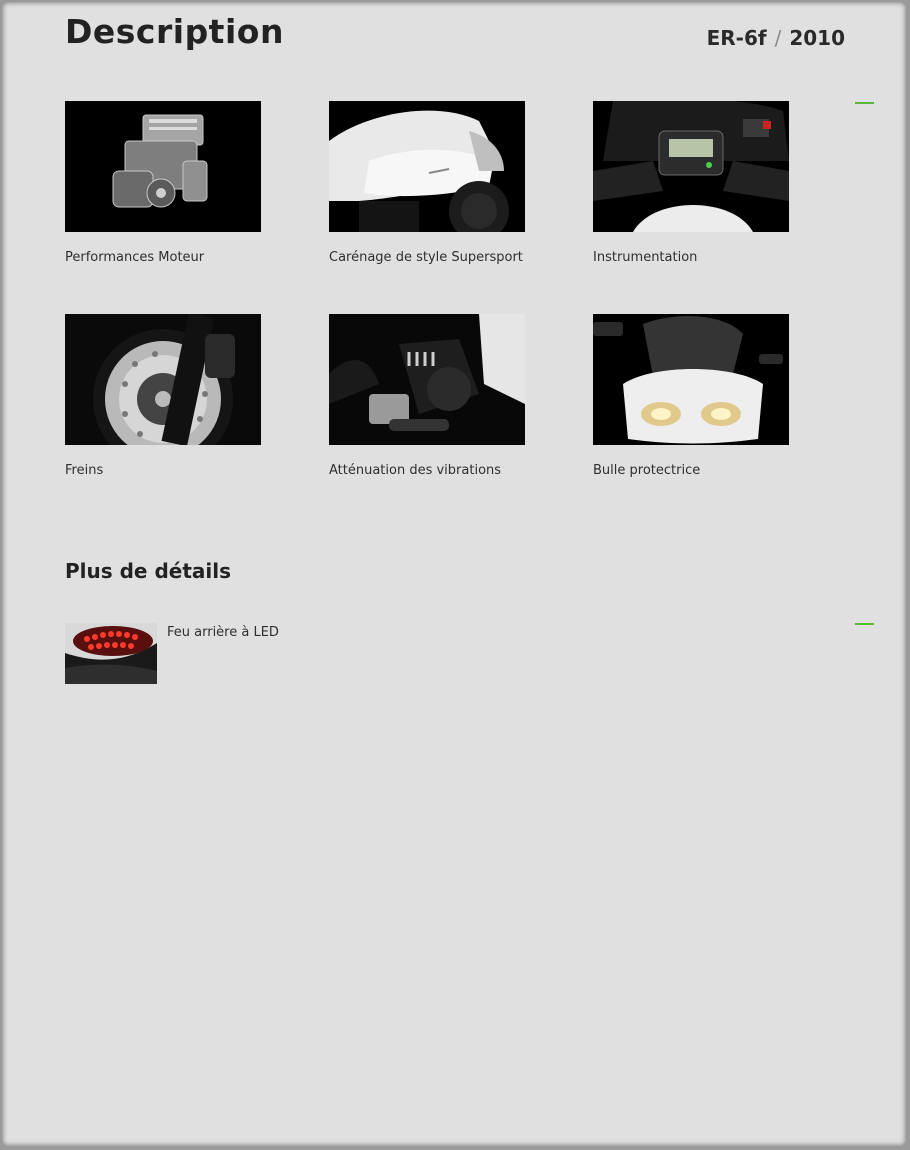 The width and height of the screenshot is (910, 1150). Describe the element at coordinates (135, 257) in the screenshot. I see `feature-label: Performances Moteur` at that location.